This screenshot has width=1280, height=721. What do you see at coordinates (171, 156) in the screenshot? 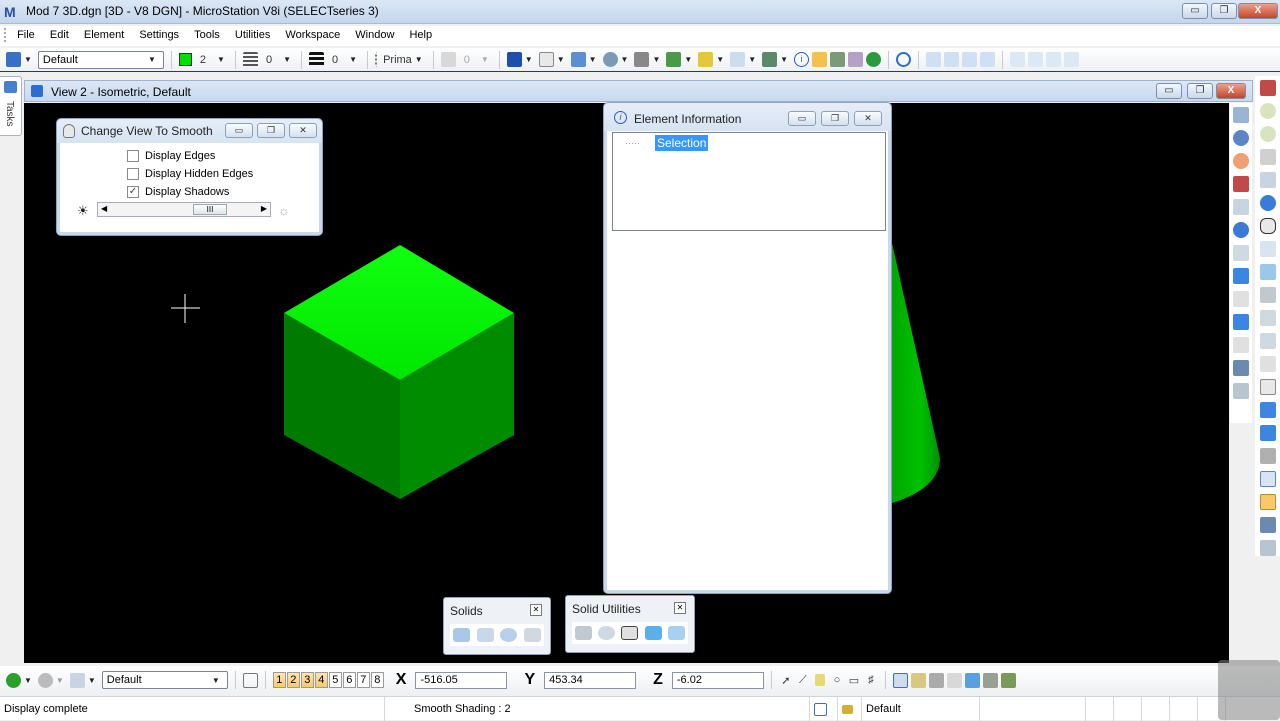
I see `display-edges-option: Display Edges` at bounding box center [171, 156].